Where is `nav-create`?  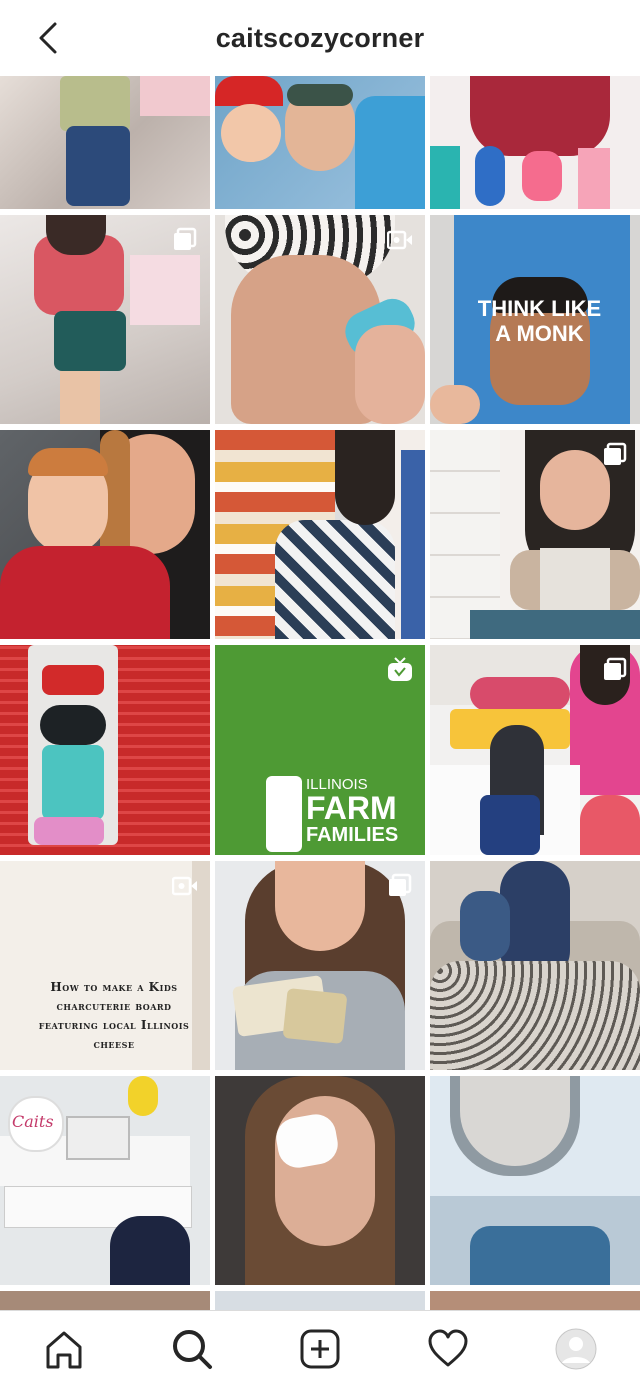
nav-create is located at coordinates (320, 1349).